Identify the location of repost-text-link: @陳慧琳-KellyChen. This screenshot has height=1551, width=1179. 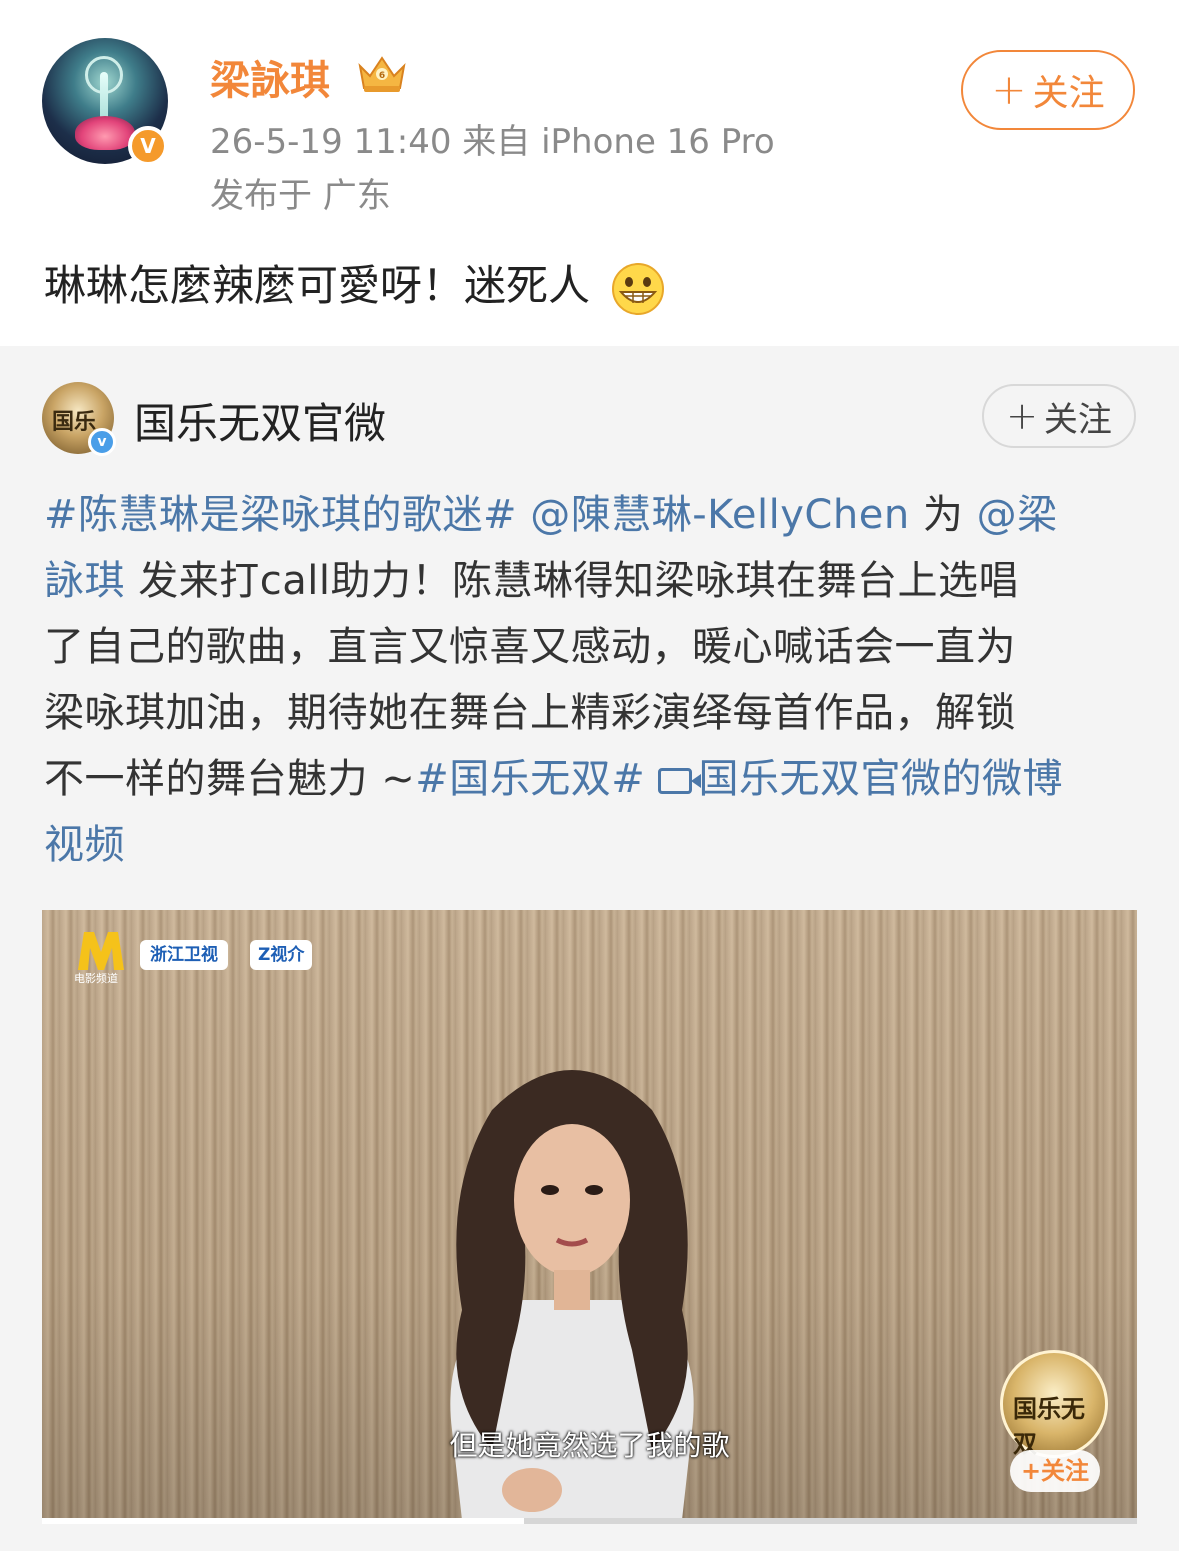
(713, 515).